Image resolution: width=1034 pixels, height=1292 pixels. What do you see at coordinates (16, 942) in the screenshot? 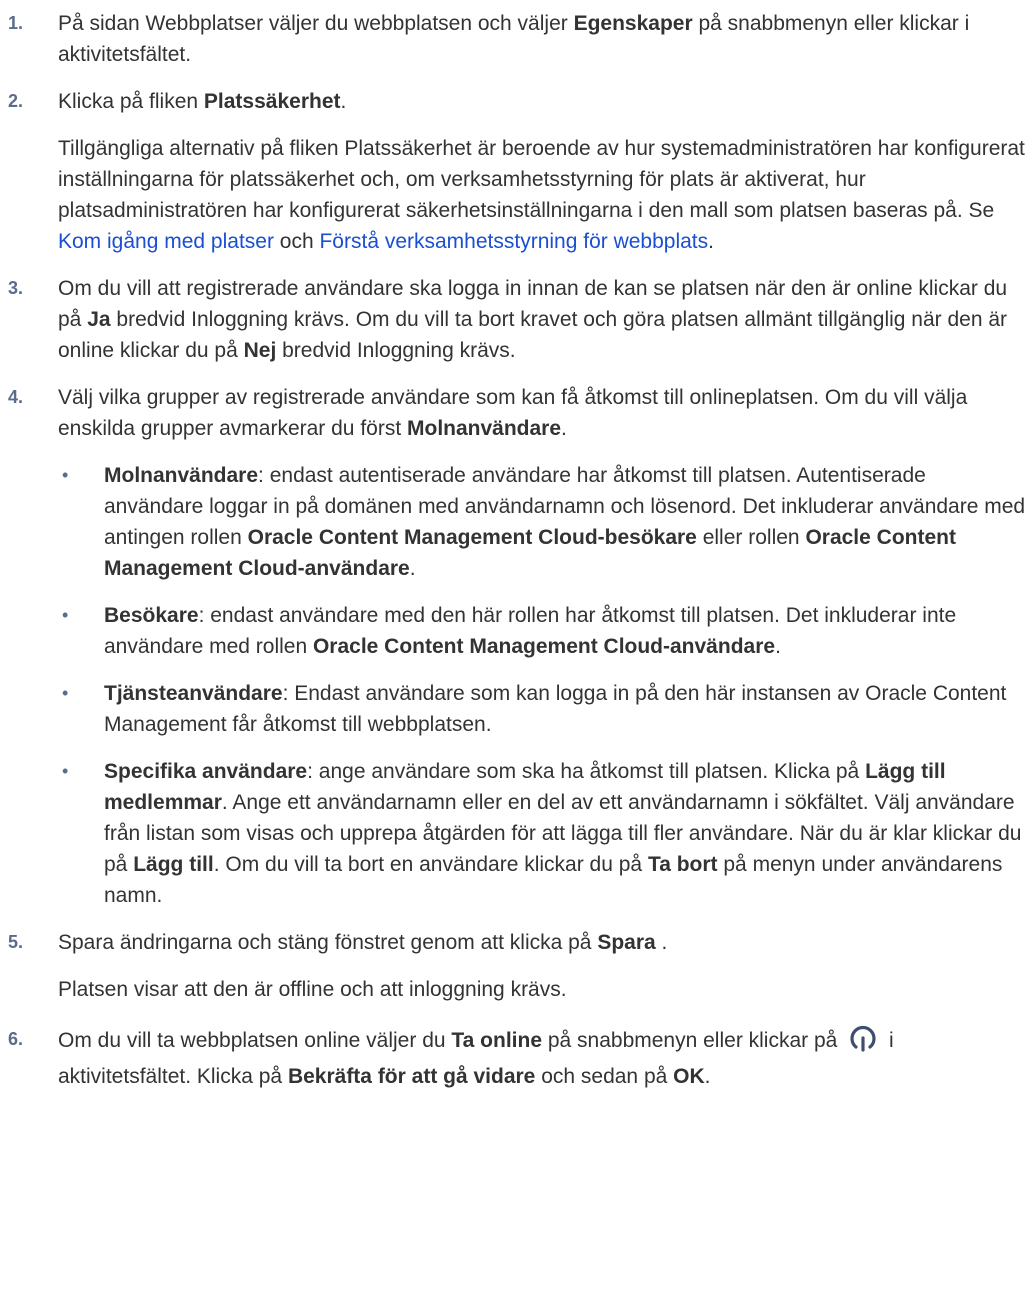
I see `step-number: 5.` at bounding box center [16, 942].